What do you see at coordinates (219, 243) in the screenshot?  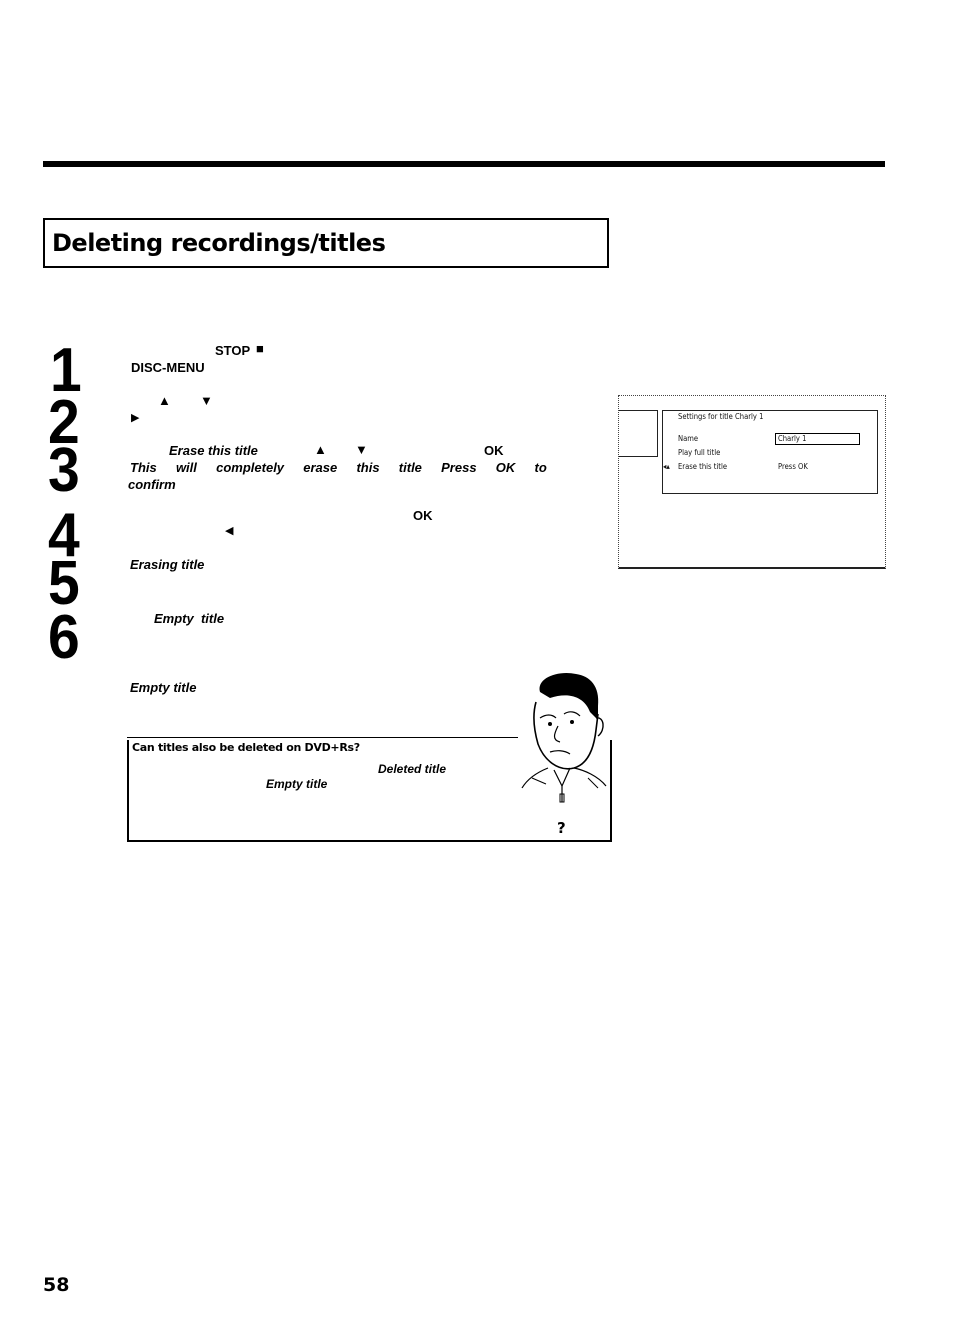 I see `page-title: Deleting recordings/titles` at bounding box center [219, 243].